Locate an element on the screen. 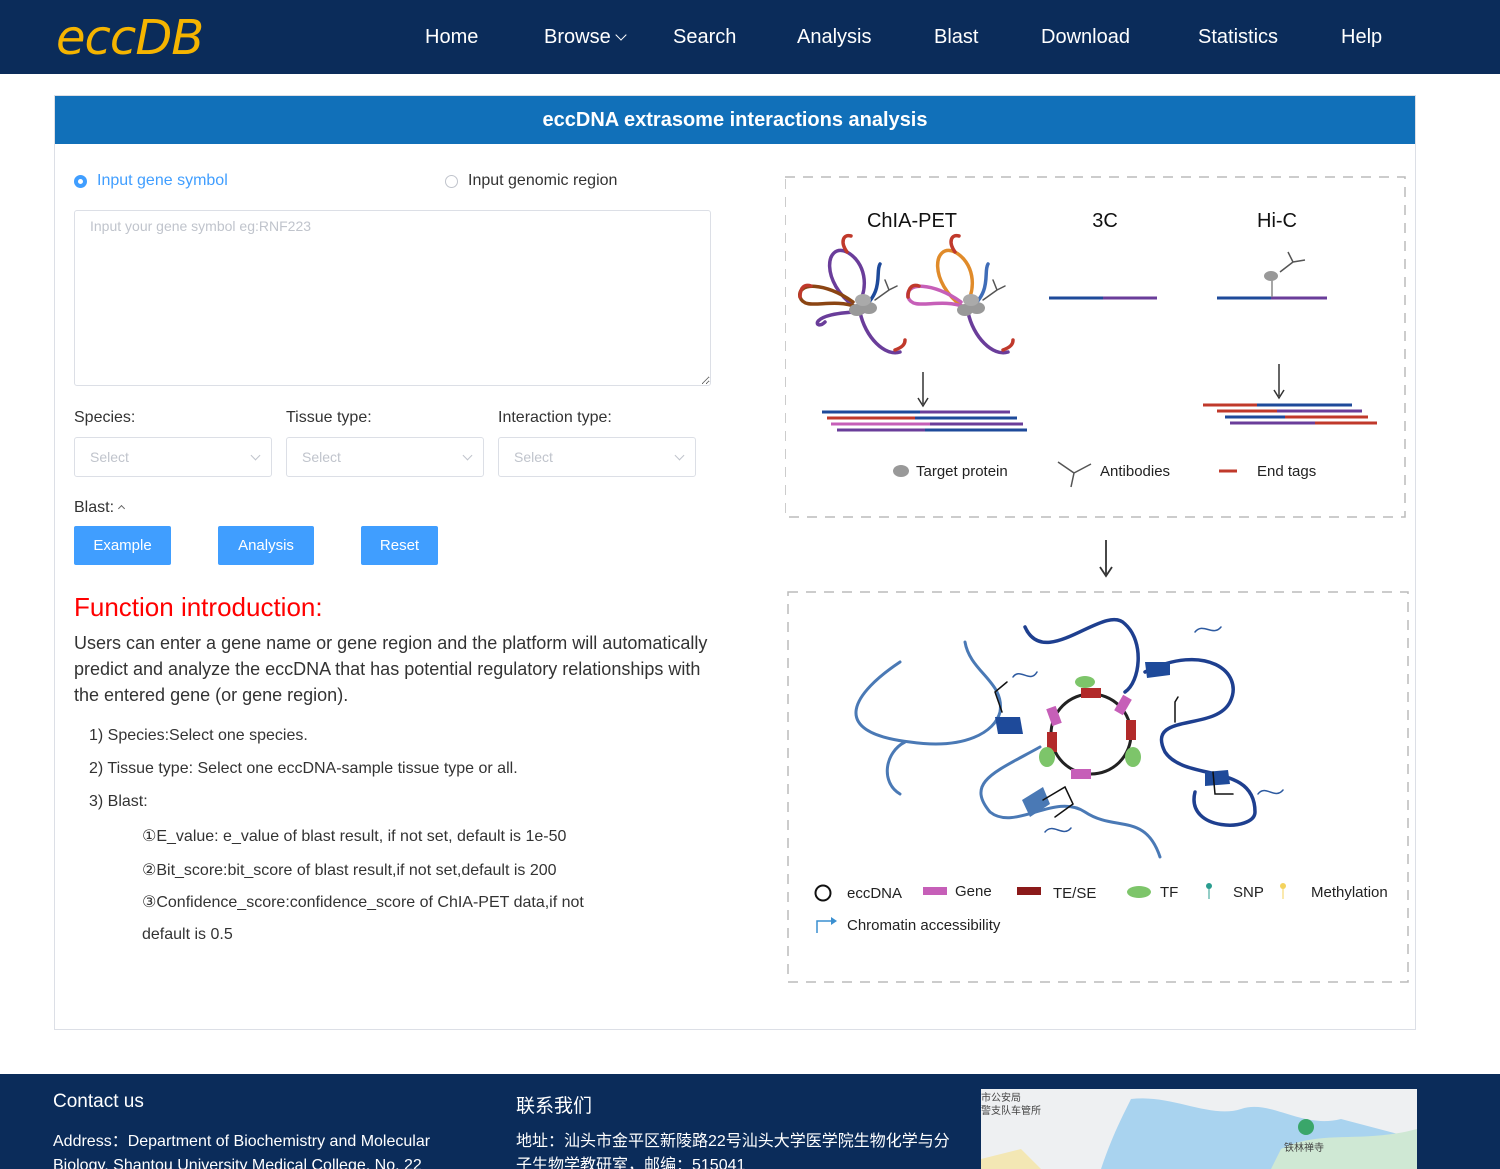 This screenshot has width=1500, height=1169. contact-address-cn-line-2: 子生物学教研室，邮编：515041 is located at coordinates (631, 1163).